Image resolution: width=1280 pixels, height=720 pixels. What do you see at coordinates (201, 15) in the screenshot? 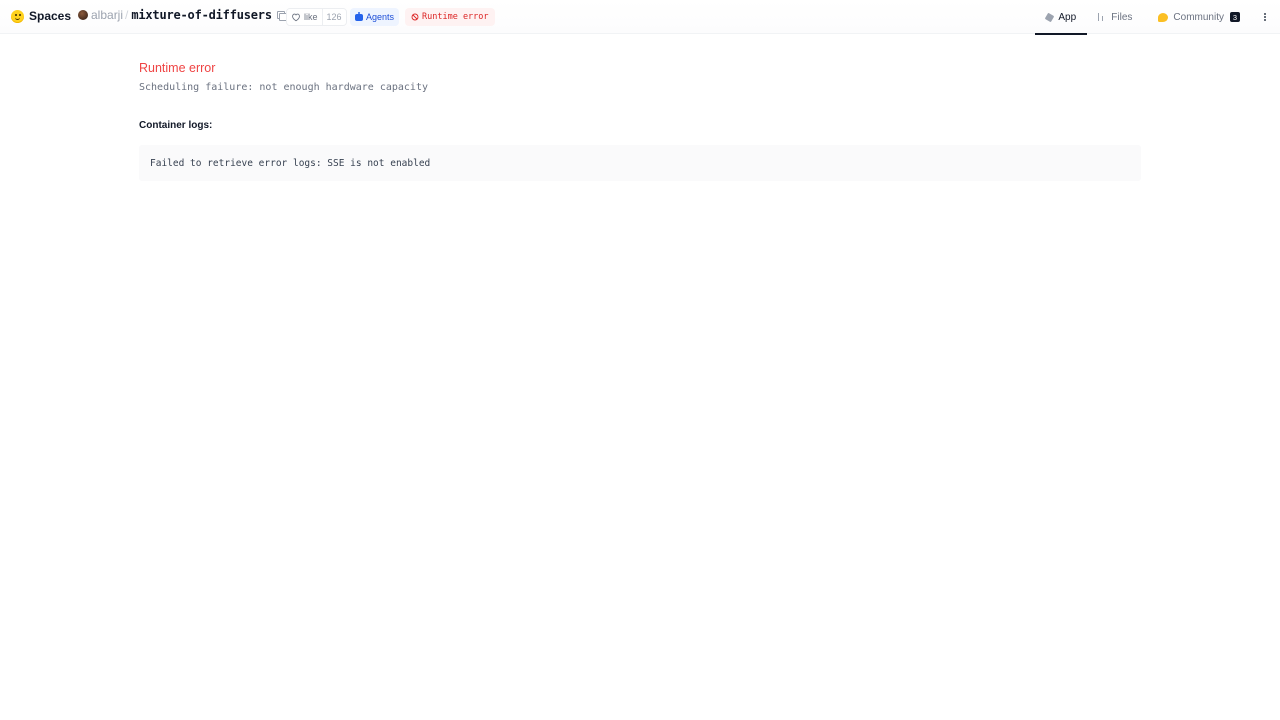
I see `repo-name-link: mixture-of-diffusers` at bounding box center [201, 15].